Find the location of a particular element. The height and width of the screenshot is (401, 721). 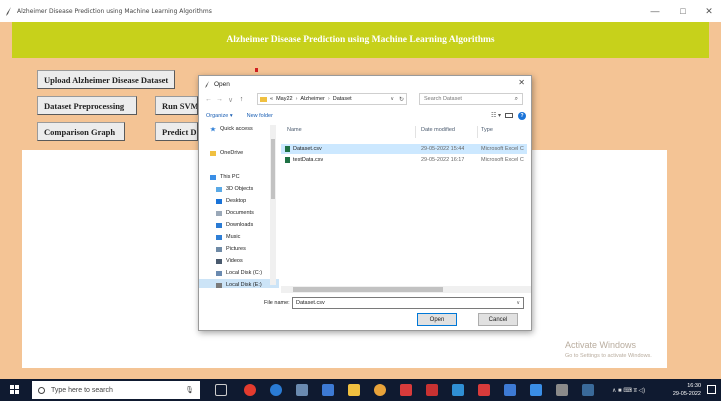

nav-label: Local Disk (E:) is located at coordinates (244, 285).